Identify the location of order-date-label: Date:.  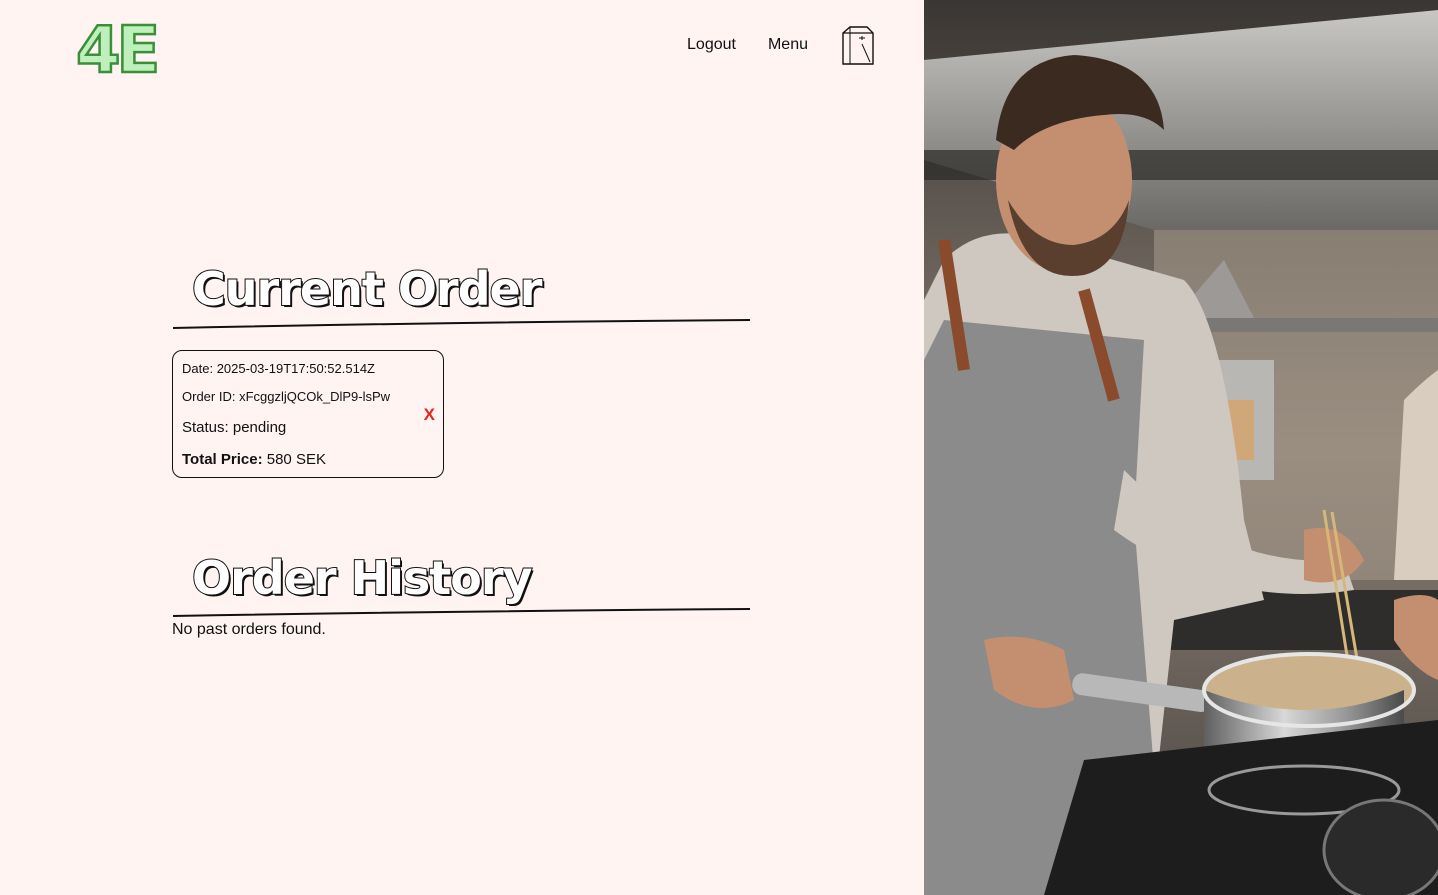
(198, 368).